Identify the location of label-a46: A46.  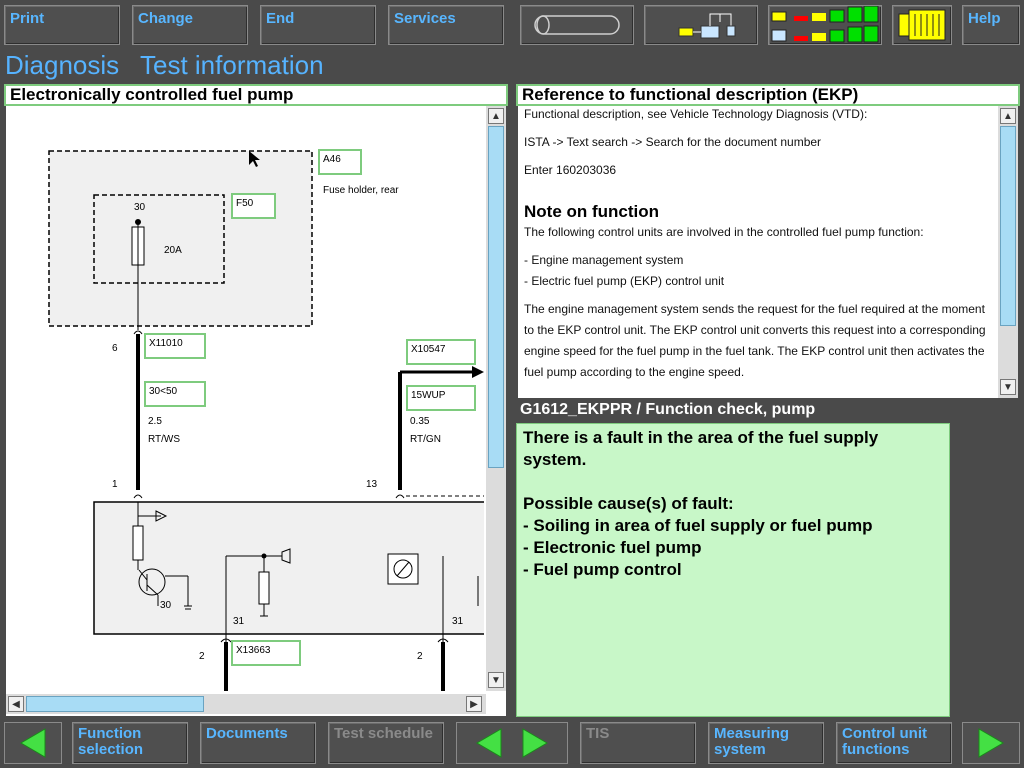
(340, 162).